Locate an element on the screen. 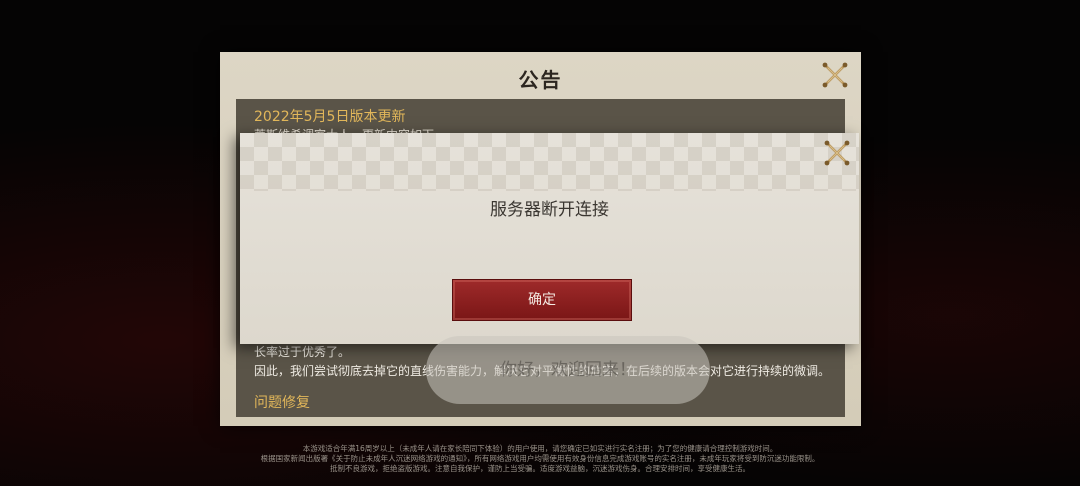  dialog-diamond-pattern is located at coordinates (549, 162).